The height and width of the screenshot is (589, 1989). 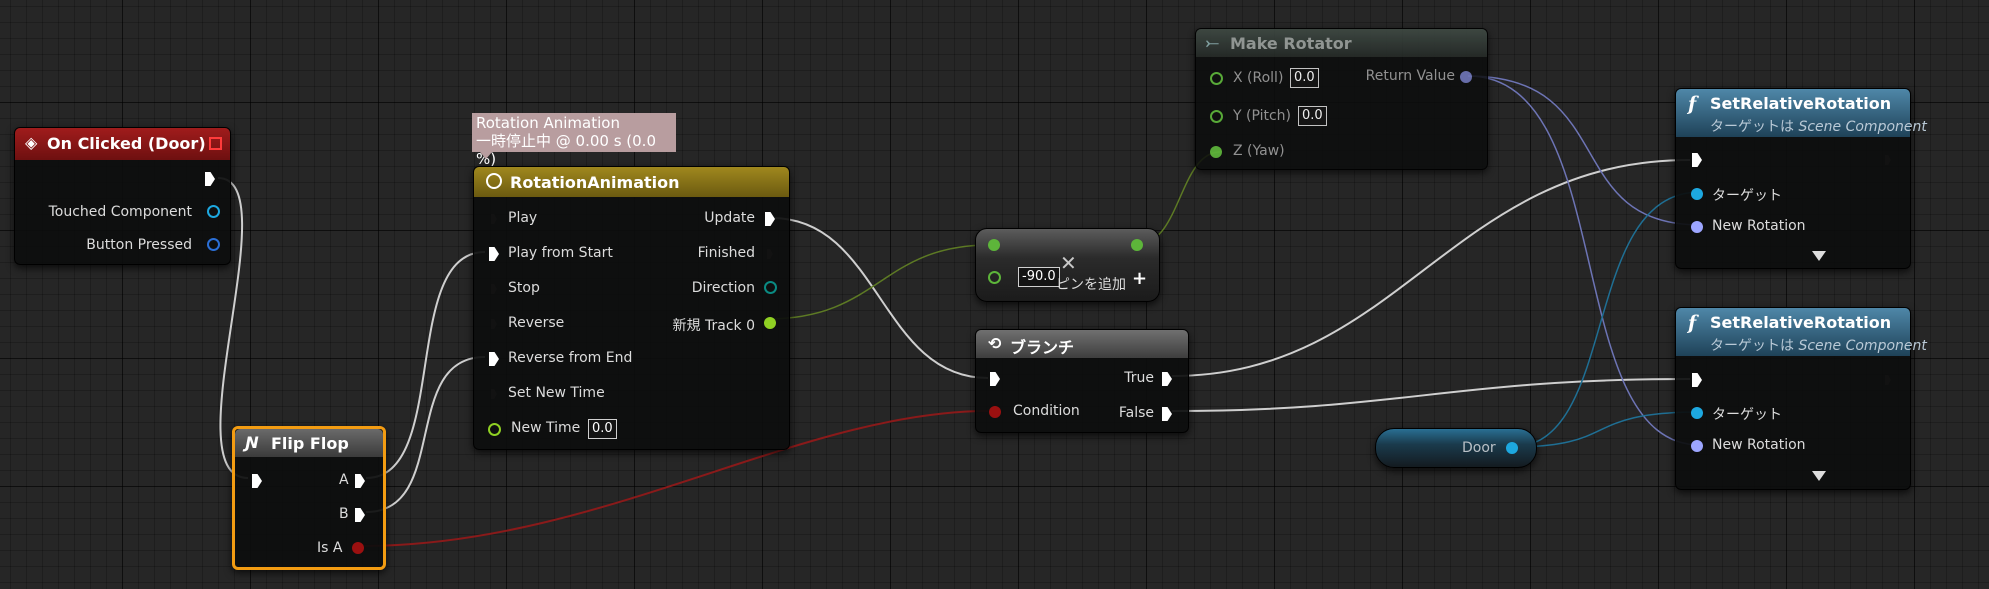 I want to click on finished-pin, so click(x=770, y=254).